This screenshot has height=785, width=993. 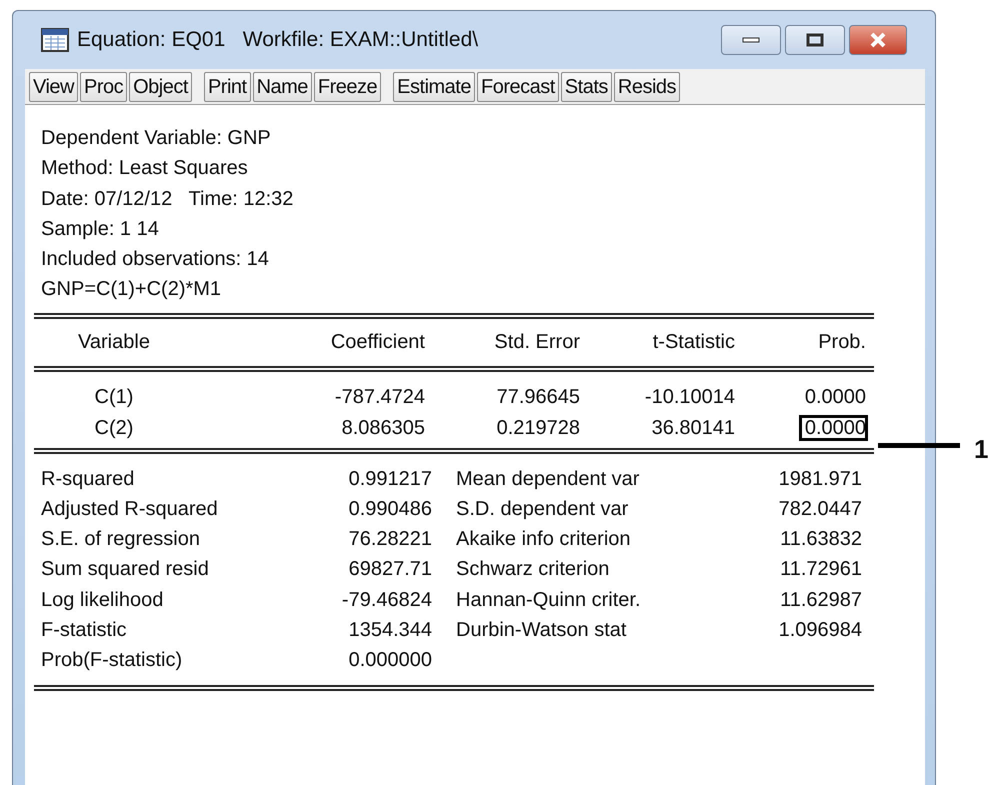 What do you see at coordinates (390, 539) in the screenshot?
I see `stat-value: 76.28221` at bounding box center [390, 539].